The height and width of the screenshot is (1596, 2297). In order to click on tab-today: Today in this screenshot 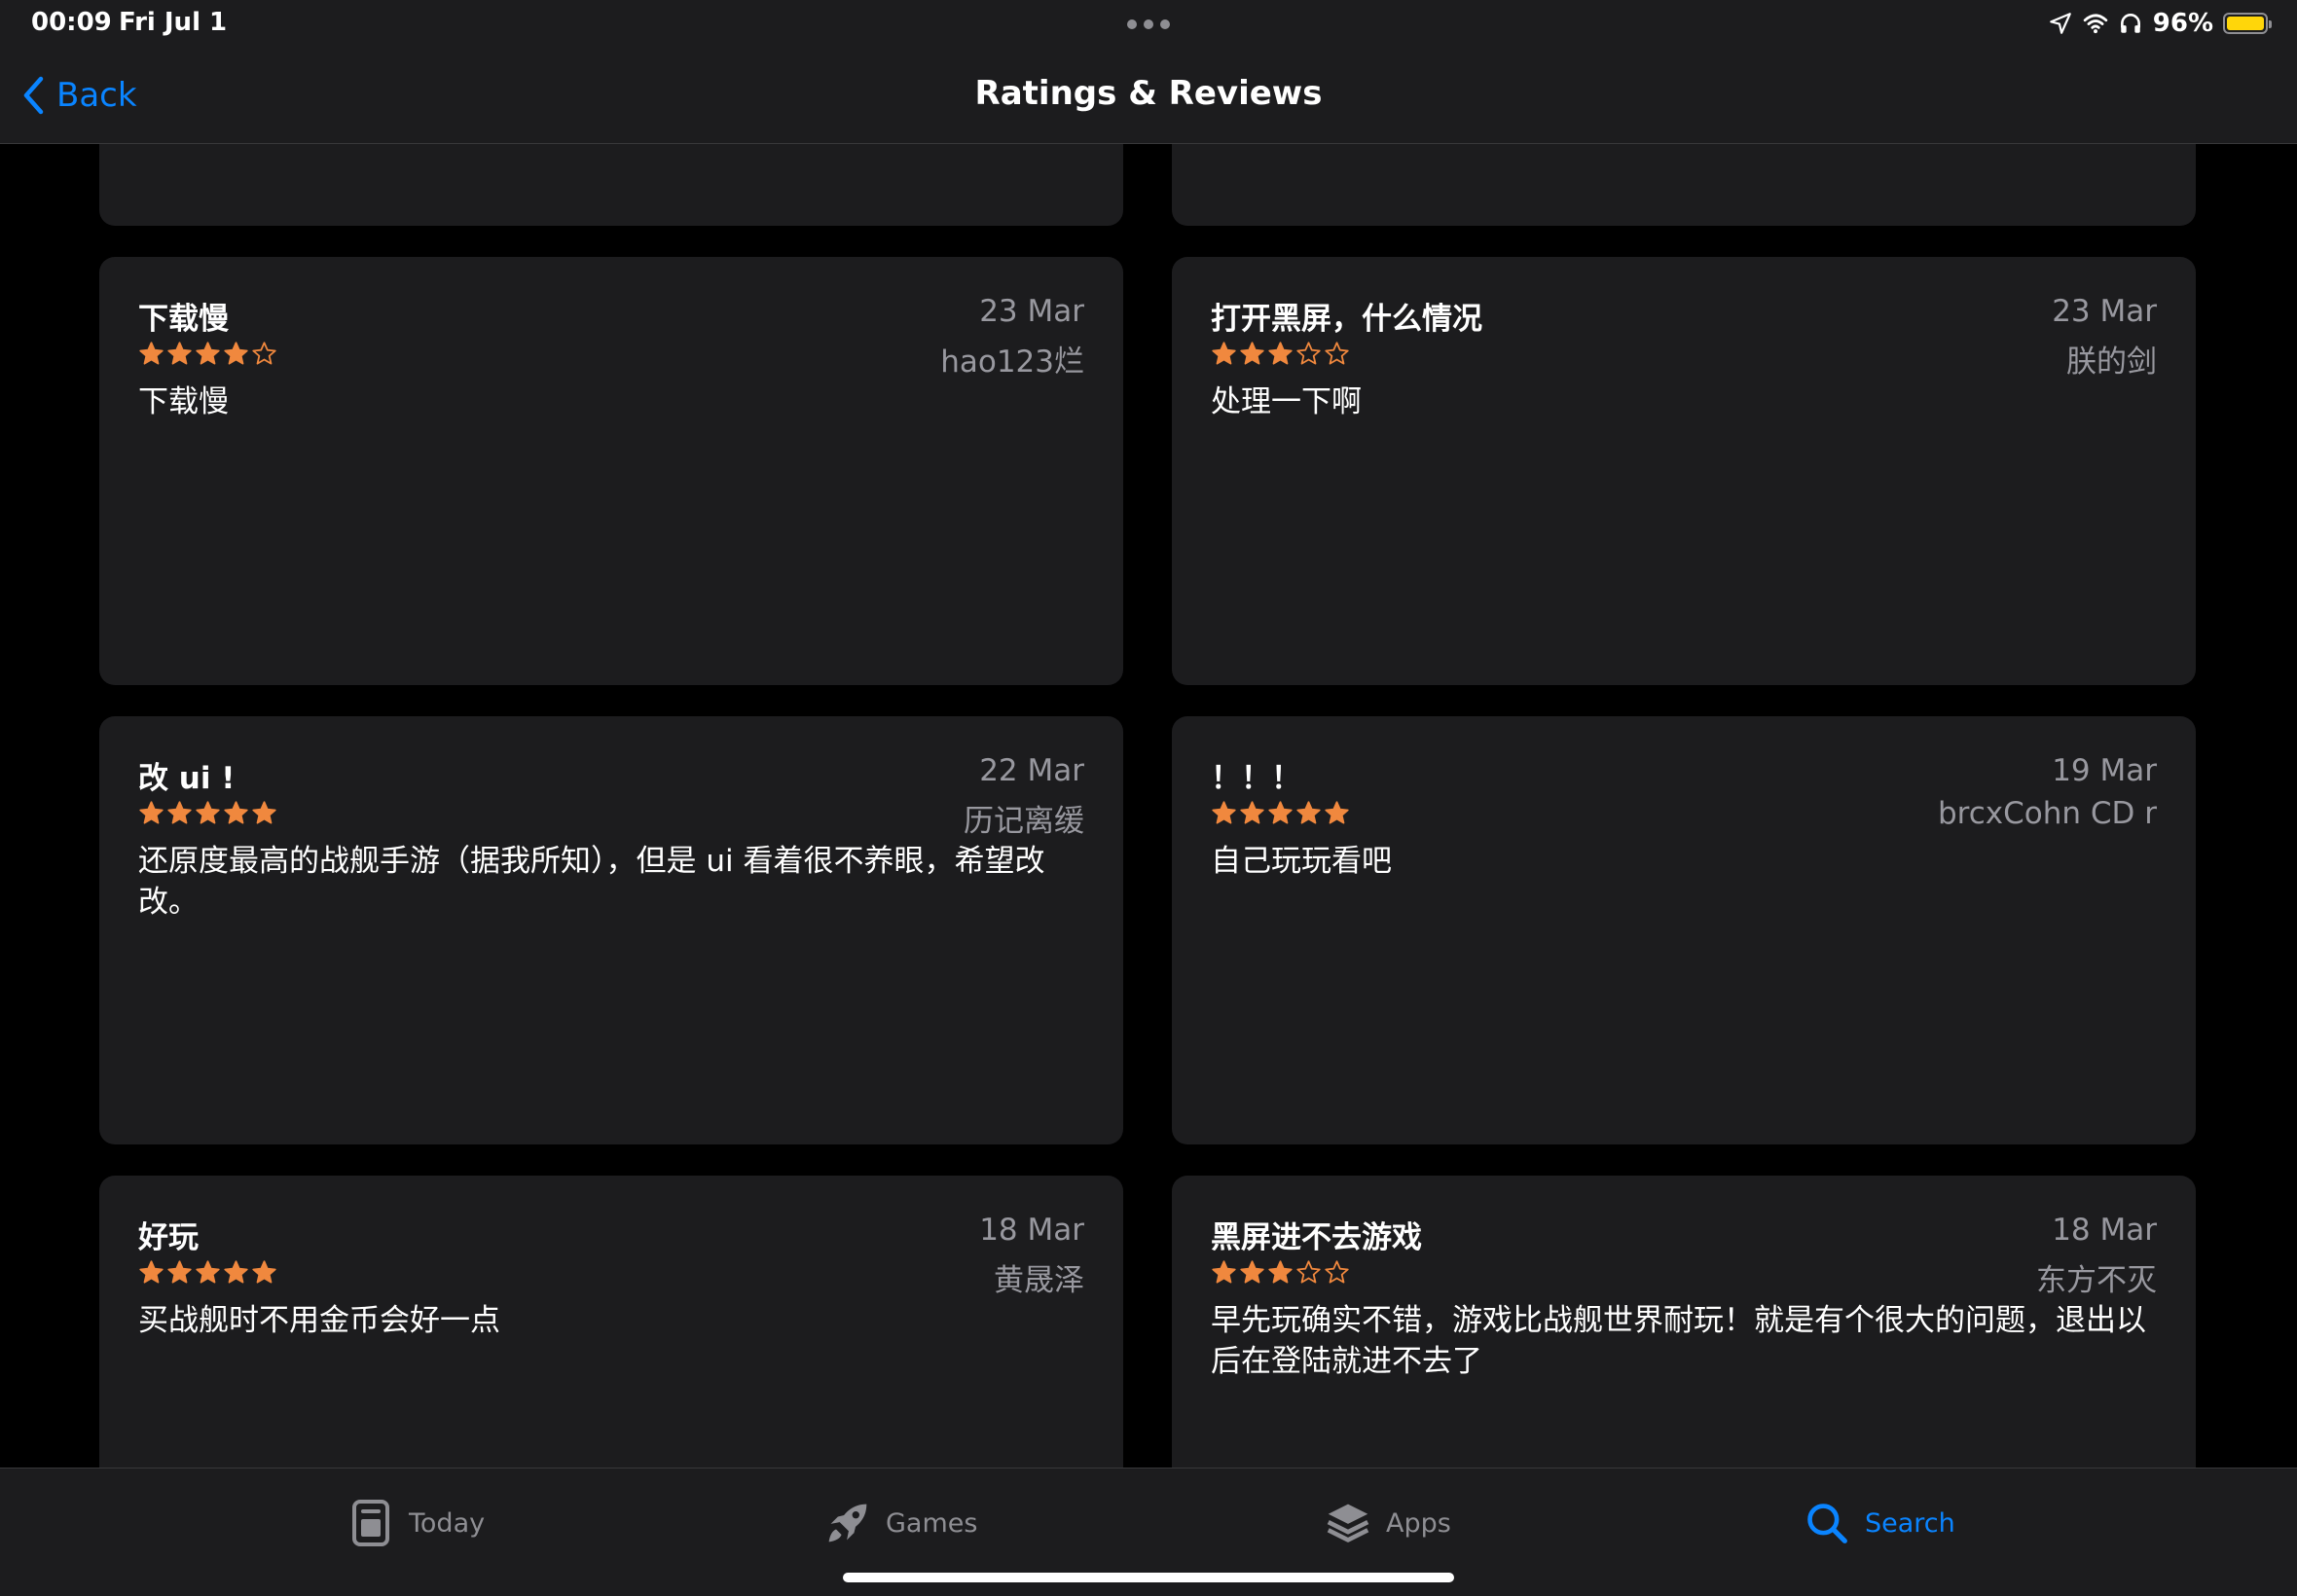, I will do `click(416, 1523)`.